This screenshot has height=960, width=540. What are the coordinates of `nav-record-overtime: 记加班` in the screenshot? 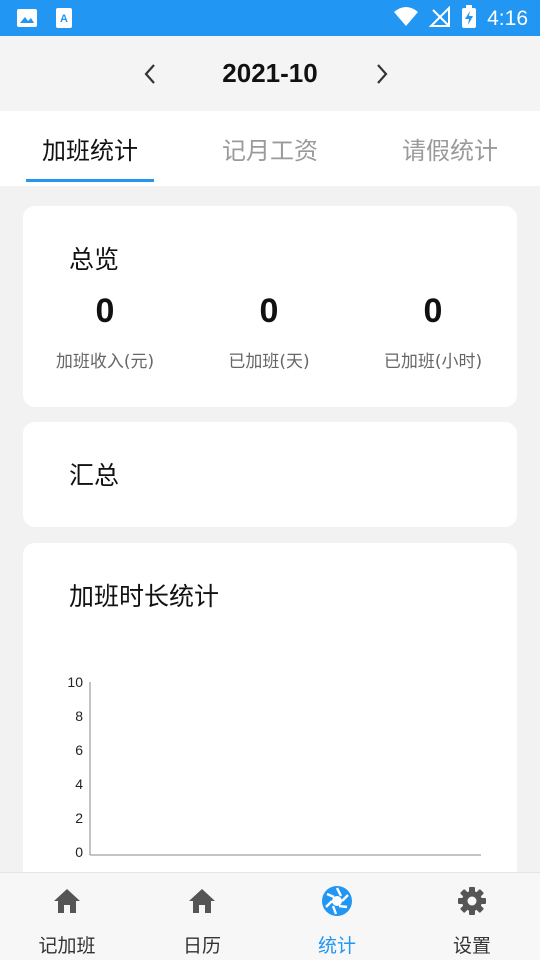 It's located at (67, 921).